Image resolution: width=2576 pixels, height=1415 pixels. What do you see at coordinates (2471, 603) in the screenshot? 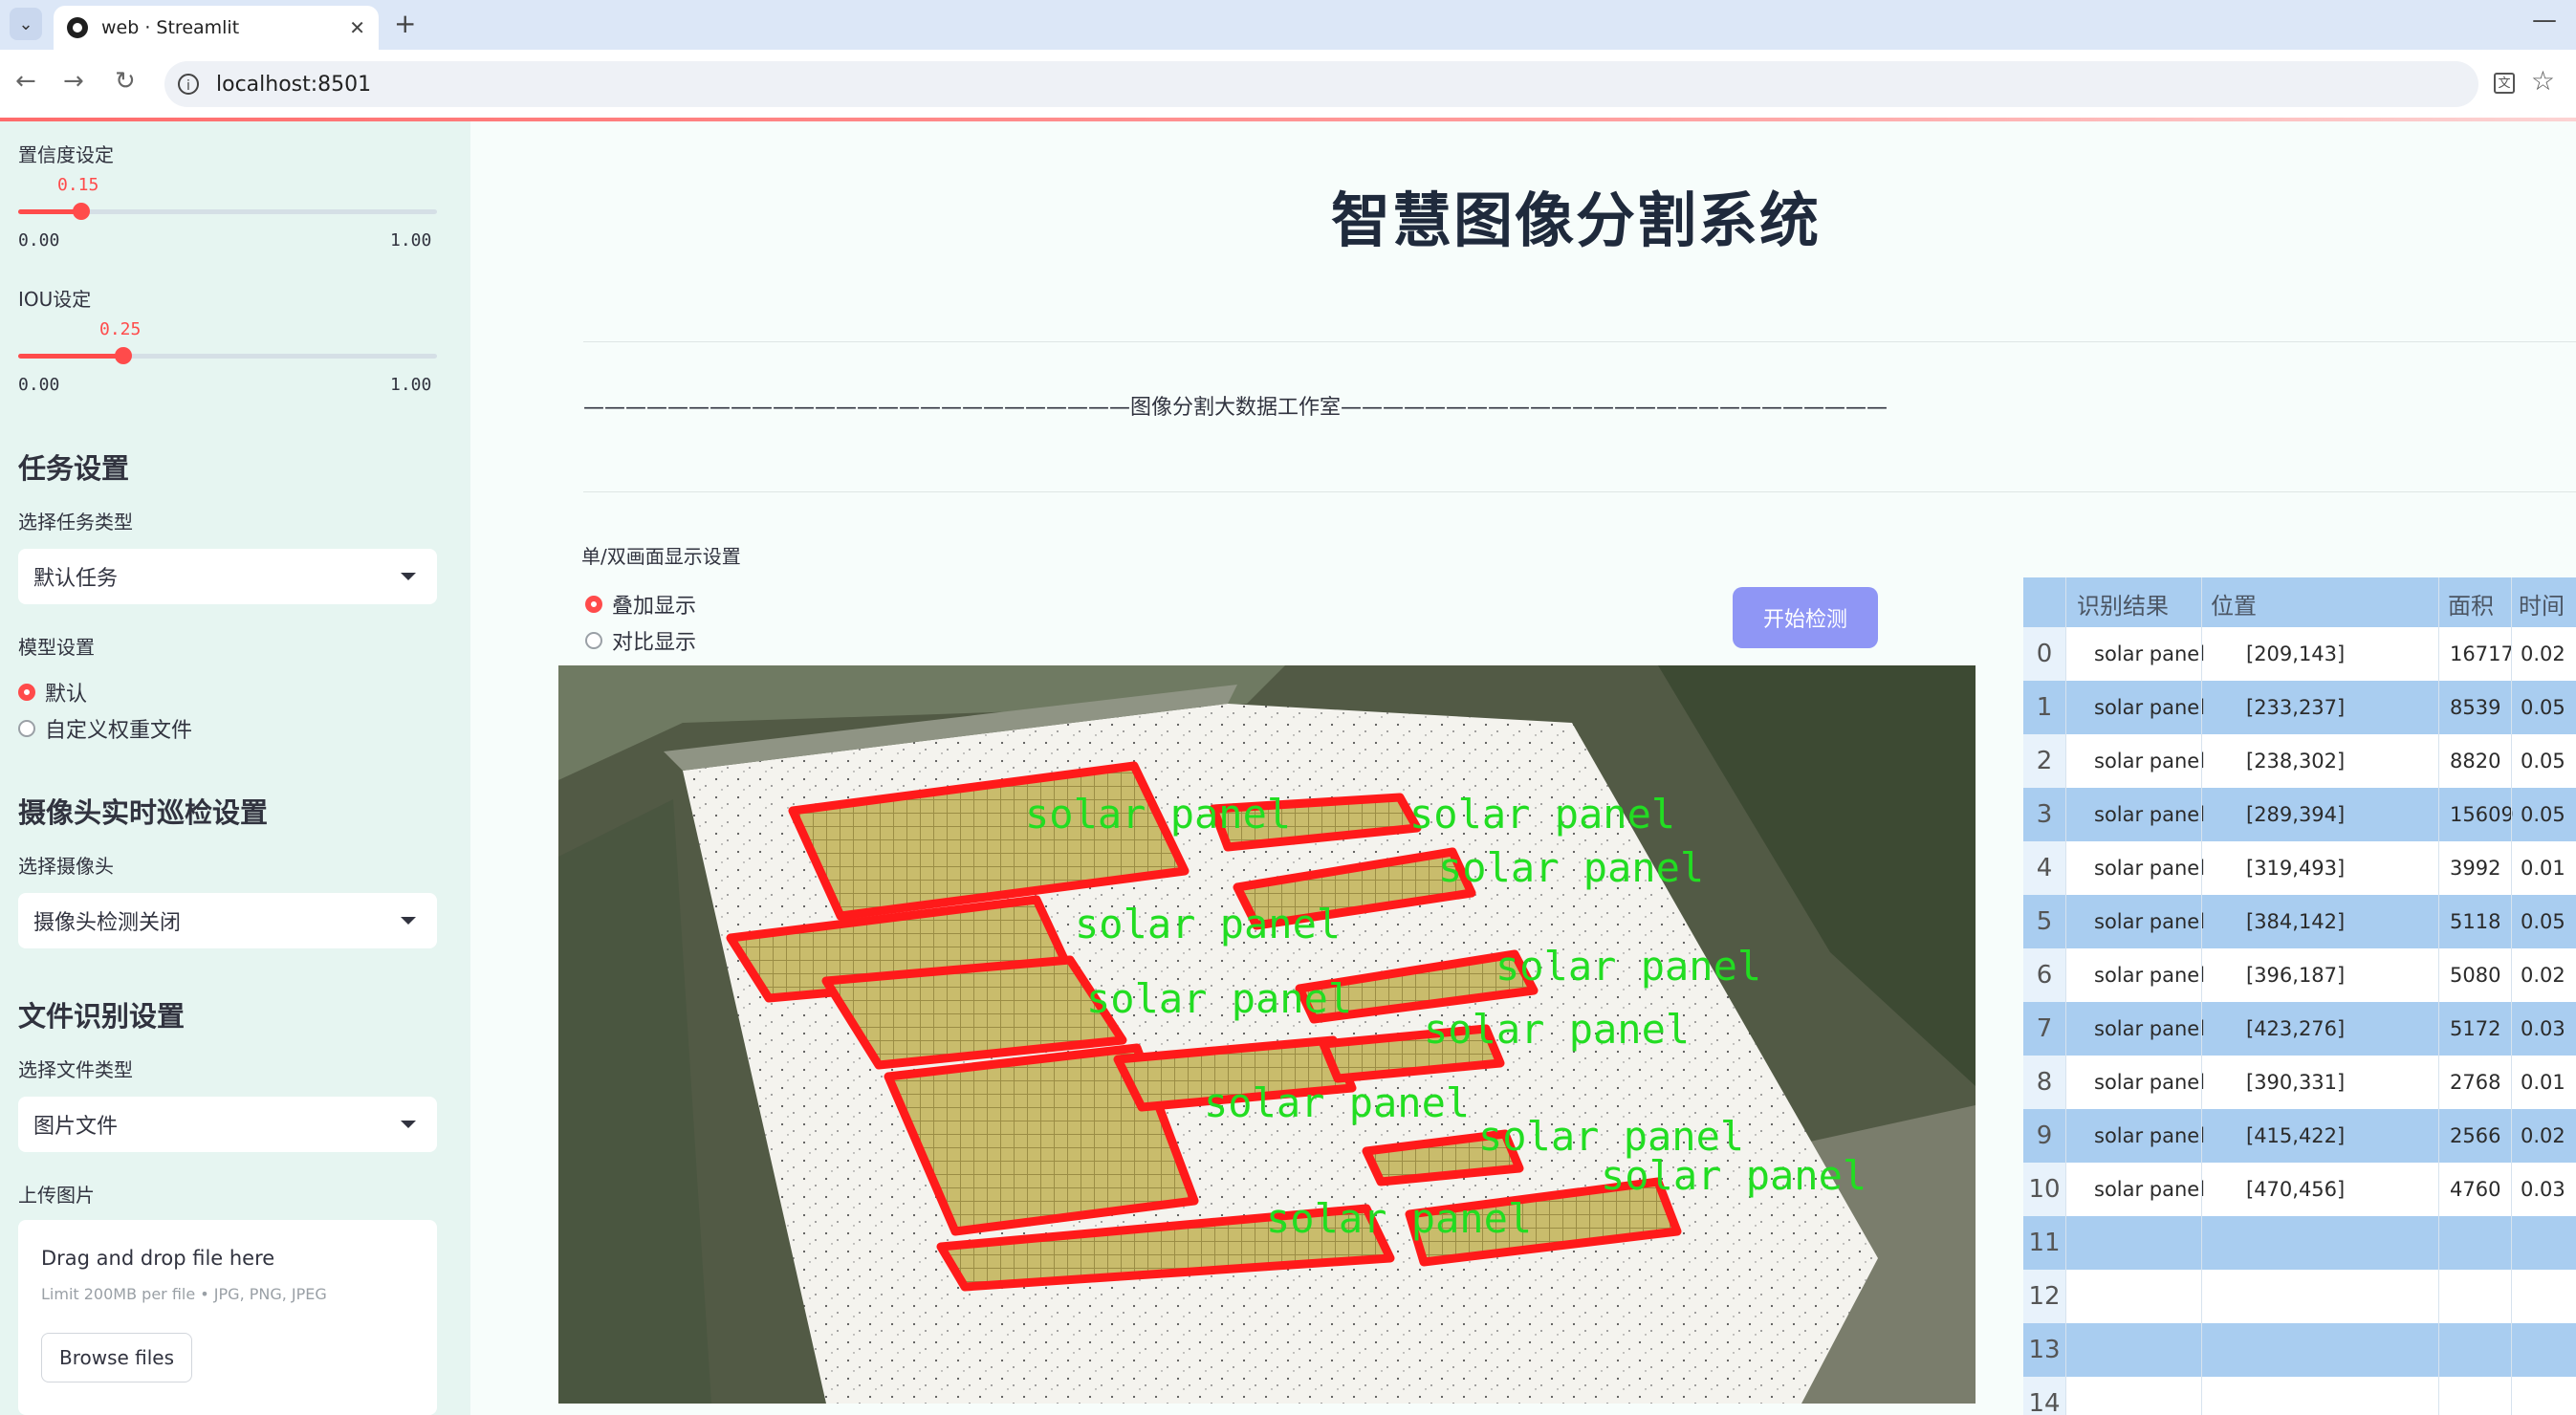
I see `column-header-area: 面积` at bounding box center [2471, 603].